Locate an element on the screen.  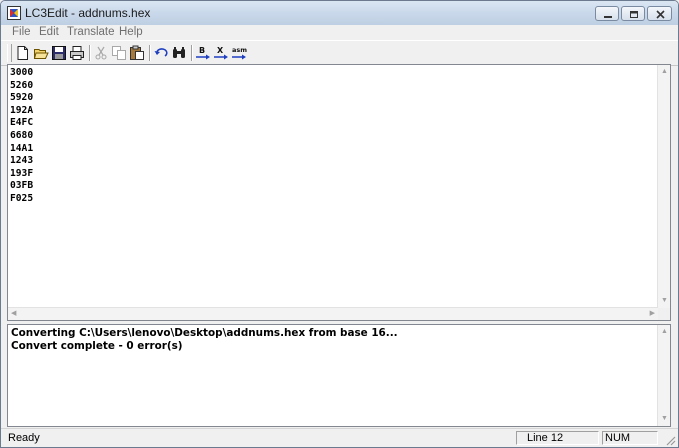
status-ready: Ready is located at coordinates (24, 438).